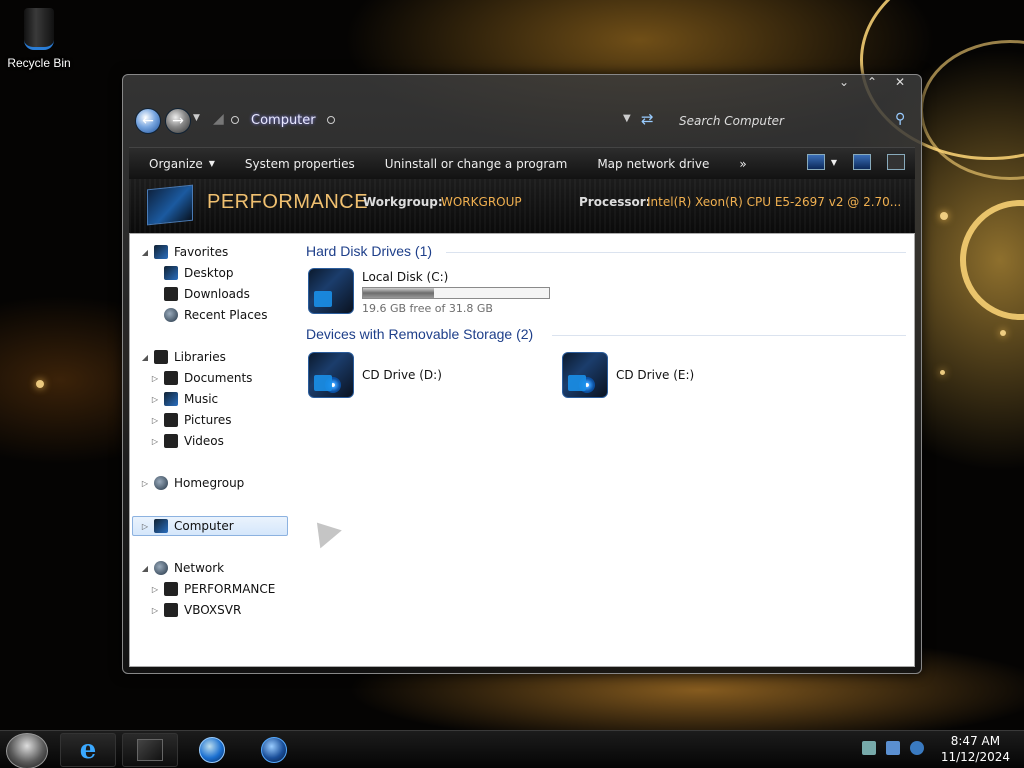 The width and height of the screenshot is (1024, 768). What do you see at coordinates (208, 420) in the screenshot?
I see `nav-label: Pictures` at bounding box center [208, 420].